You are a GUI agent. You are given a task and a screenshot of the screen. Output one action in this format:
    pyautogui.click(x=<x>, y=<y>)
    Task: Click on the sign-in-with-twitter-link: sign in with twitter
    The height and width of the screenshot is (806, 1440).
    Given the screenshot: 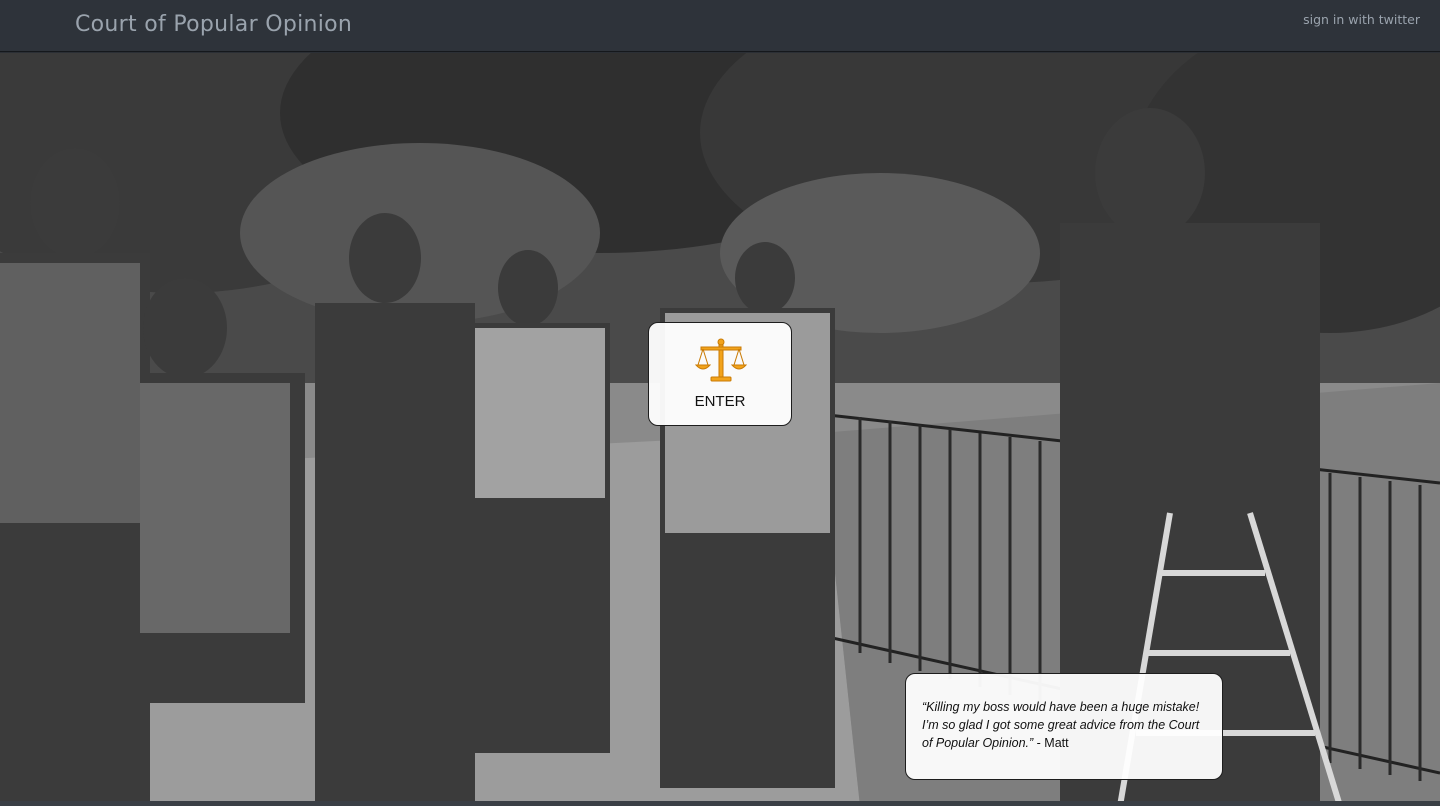 What is the action you would take?
    pyautogui.click(x=1361, y=19)
    